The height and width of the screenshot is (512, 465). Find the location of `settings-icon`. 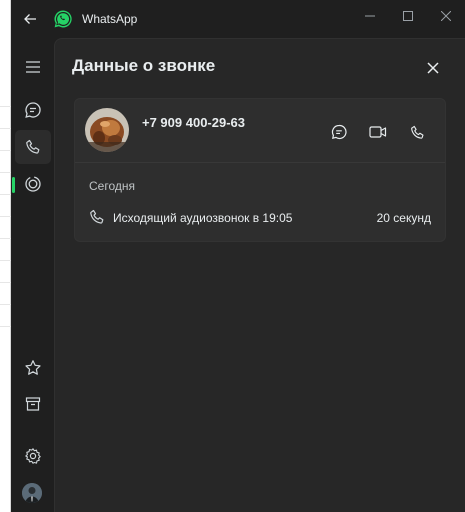

settings-icon is located at coordinates (33, 456).